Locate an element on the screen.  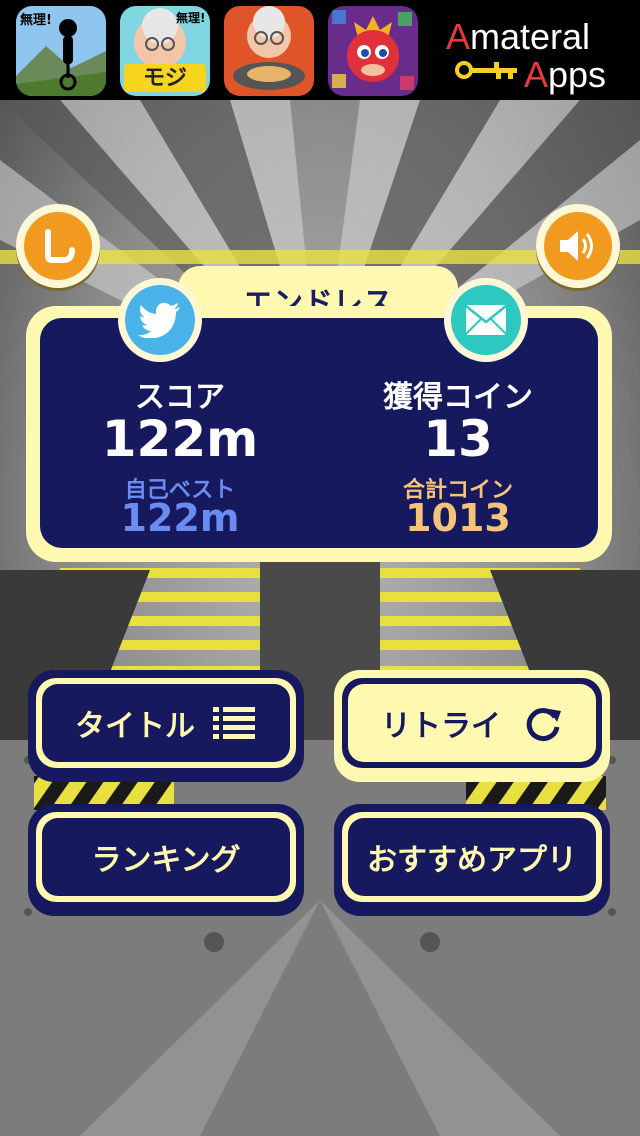
retry-button: リトライ is located at coordinates (472, 726).